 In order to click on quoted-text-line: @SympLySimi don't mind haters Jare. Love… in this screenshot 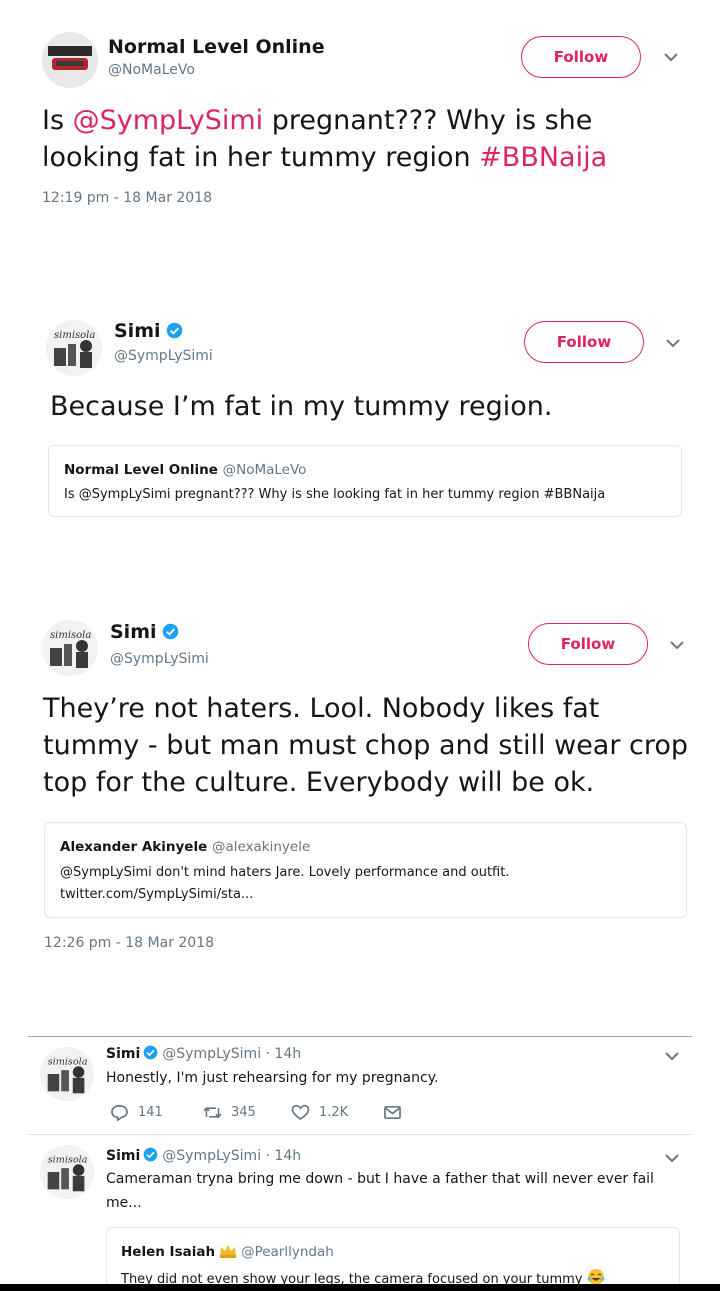, I will do `click(285, 872)`.